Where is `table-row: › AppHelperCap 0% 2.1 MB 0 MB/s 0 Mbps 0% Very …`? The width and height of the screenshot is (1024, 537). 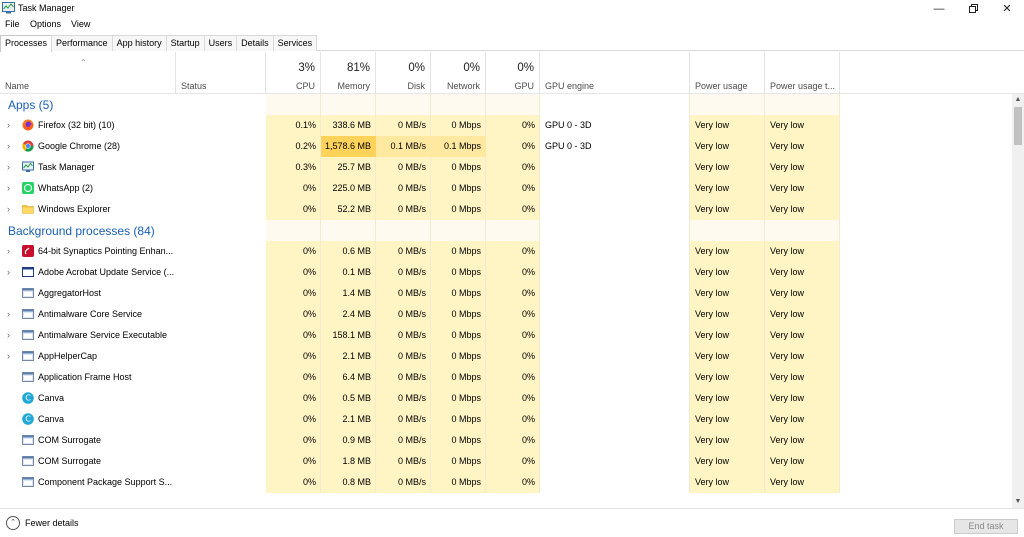 table-row: › AppHelperCap 0% 2.1 MB 0 MB/s 0 Mbps 0% Very … is located at coordinates (506, 356).